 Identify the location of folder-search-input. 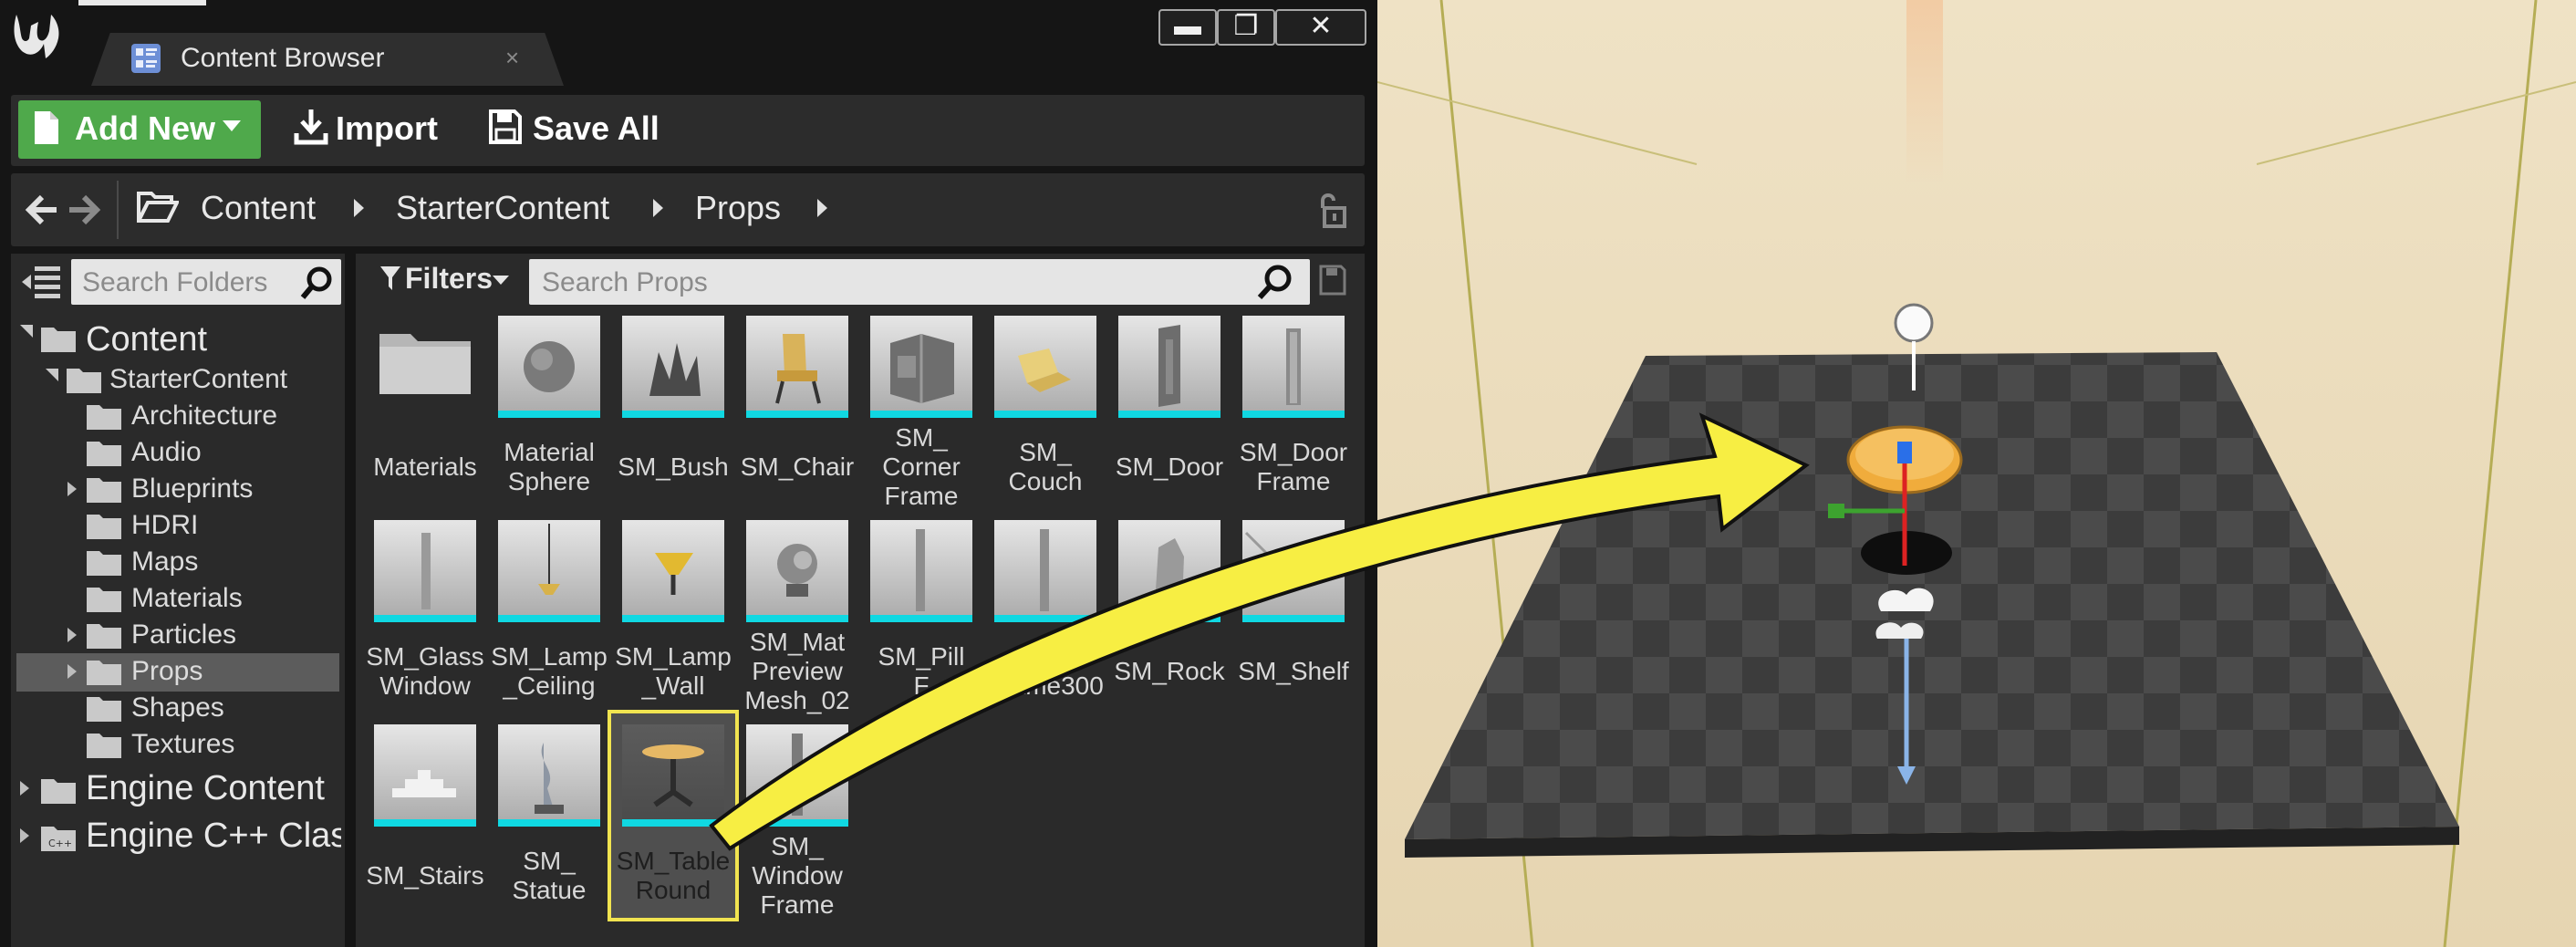
(187, 283).